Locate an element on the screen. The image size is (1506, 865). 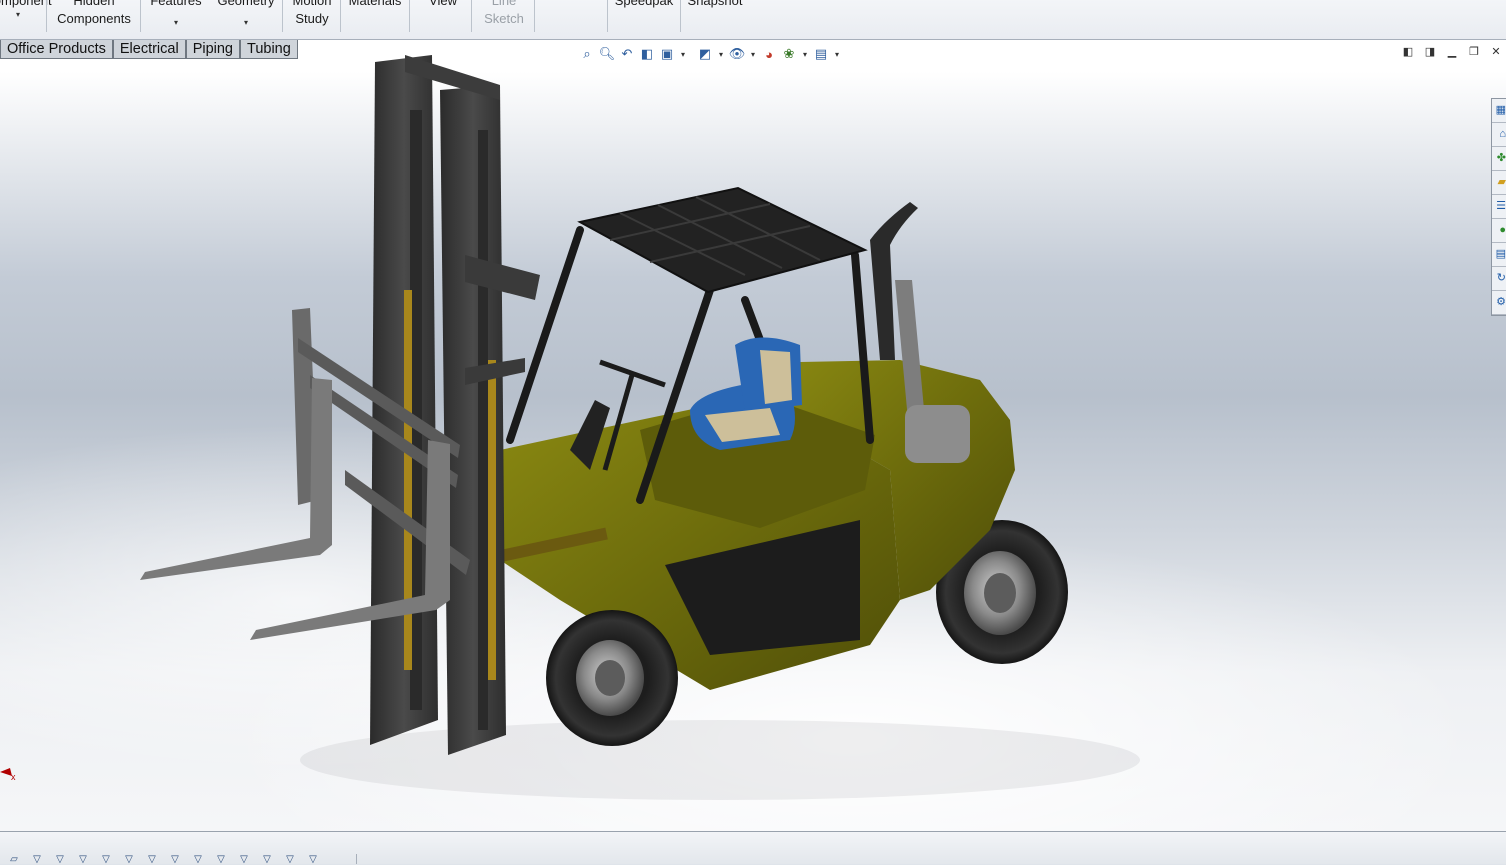
hidden-components-button: Hidden Components is located at coordinates (94, 19).